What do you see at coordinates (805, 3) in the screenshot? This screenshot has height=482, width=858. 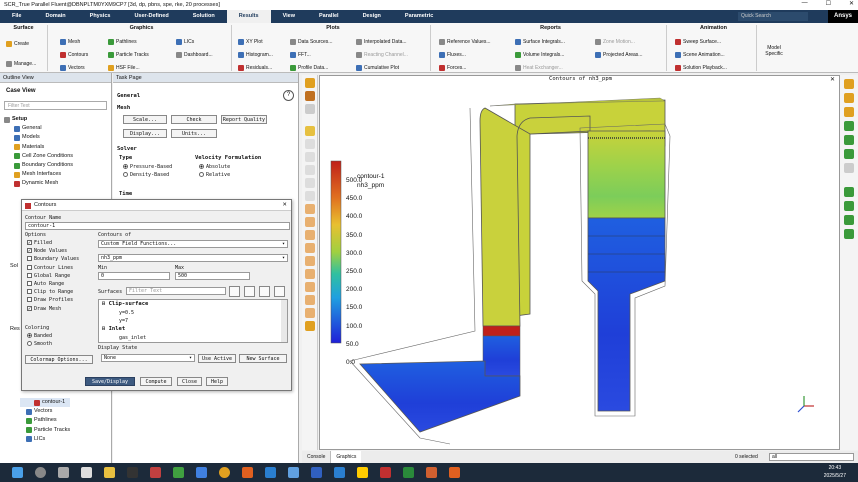 I see `minimize-button: —` at bounding box center [805, 3].